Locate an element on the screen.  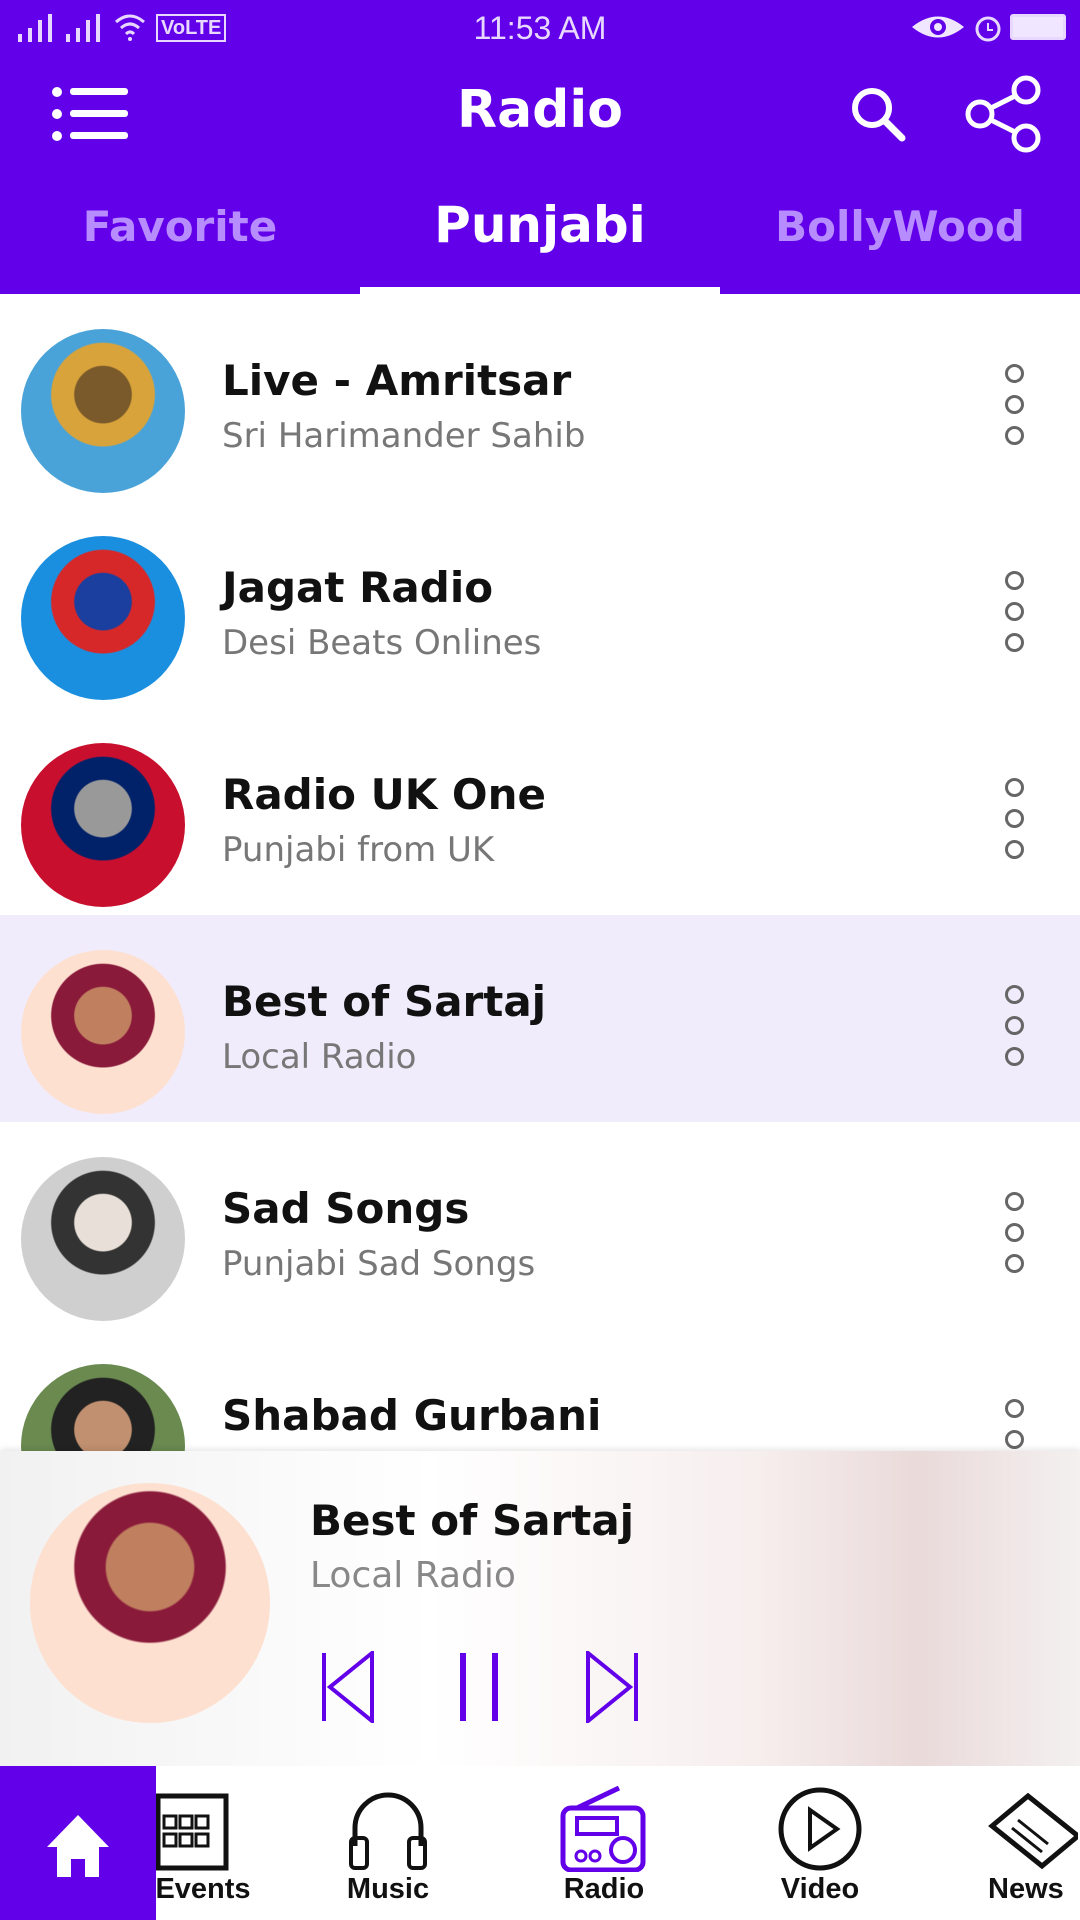
tab-punjabi: Punjabi is located at coordinates (540, 242).